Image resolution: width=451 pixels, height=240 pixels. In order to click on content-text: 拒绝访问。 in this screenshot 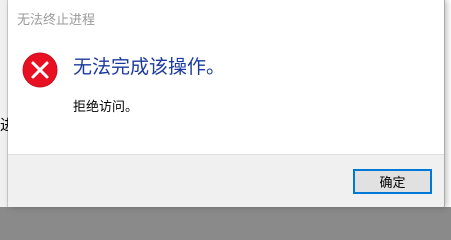, I will do `click(106, 107)`.